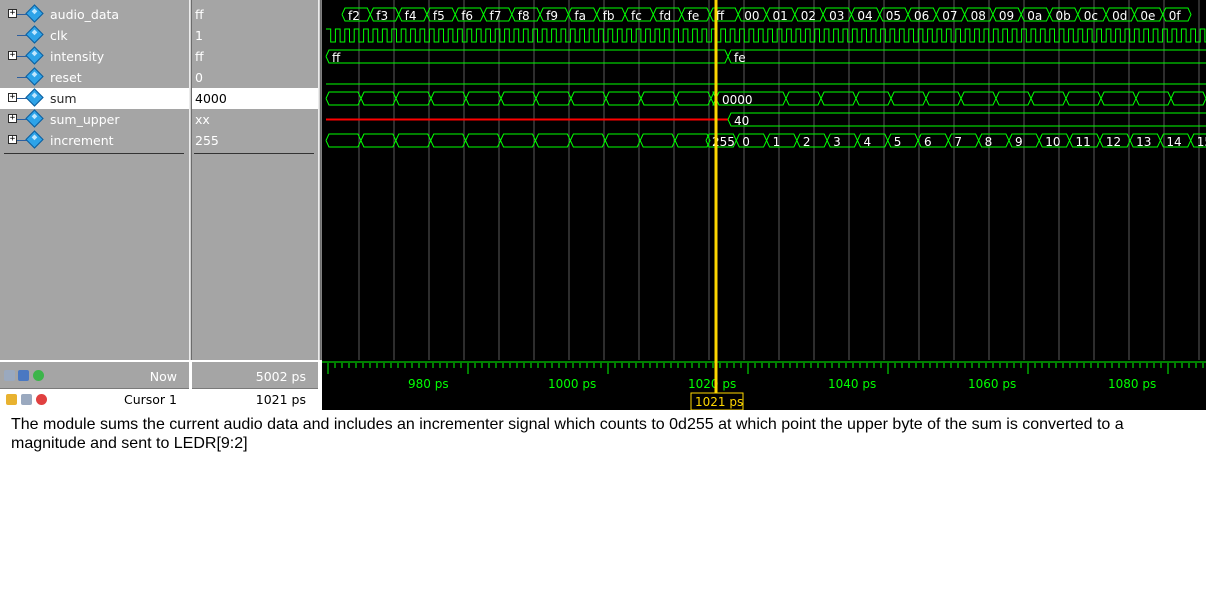  What do you see at coordinates (94, 77) in the screenshot?
I see `signal-row-reset: reset` at bounding box center [94, 77].